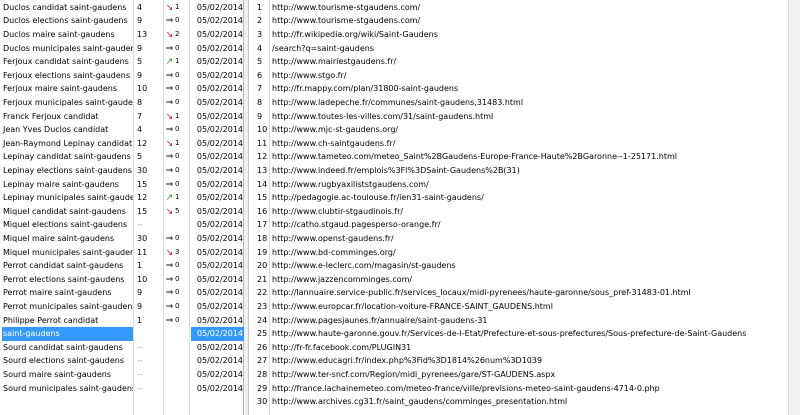  I want to click on result-rank: 30, so click(262, 402).